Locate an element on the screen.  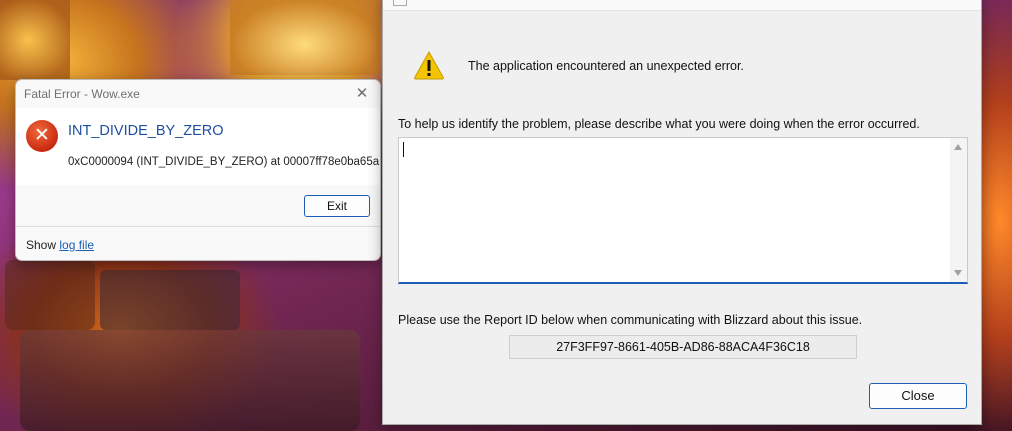
fatal-error-footer: Show log file is located at coordinates (60, 245).